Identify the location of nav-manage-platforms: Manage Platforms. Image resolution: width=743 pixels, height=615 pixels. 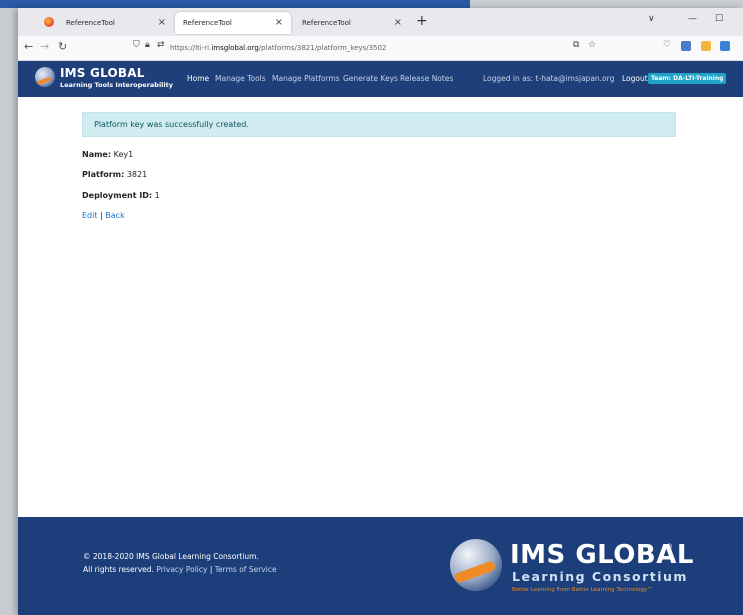
(306, 78).